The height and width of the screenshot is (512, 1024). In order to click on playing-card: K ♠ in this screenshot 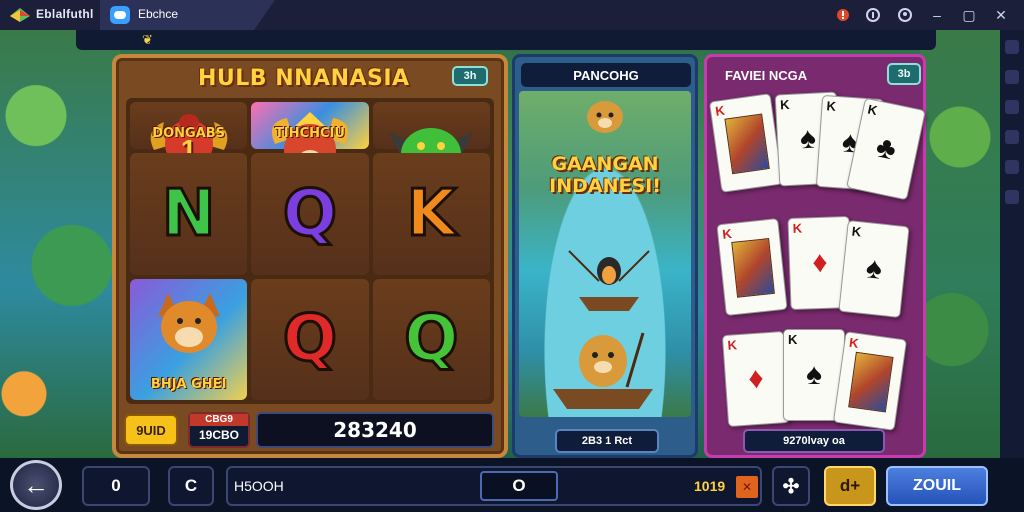, I will do `click(874, 269)`.